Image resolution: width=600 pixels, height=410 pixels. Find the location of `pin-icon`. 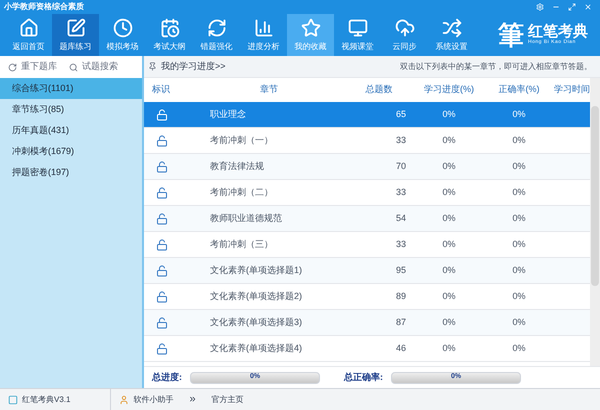

pin-icon is located at coordinates (152, 66).